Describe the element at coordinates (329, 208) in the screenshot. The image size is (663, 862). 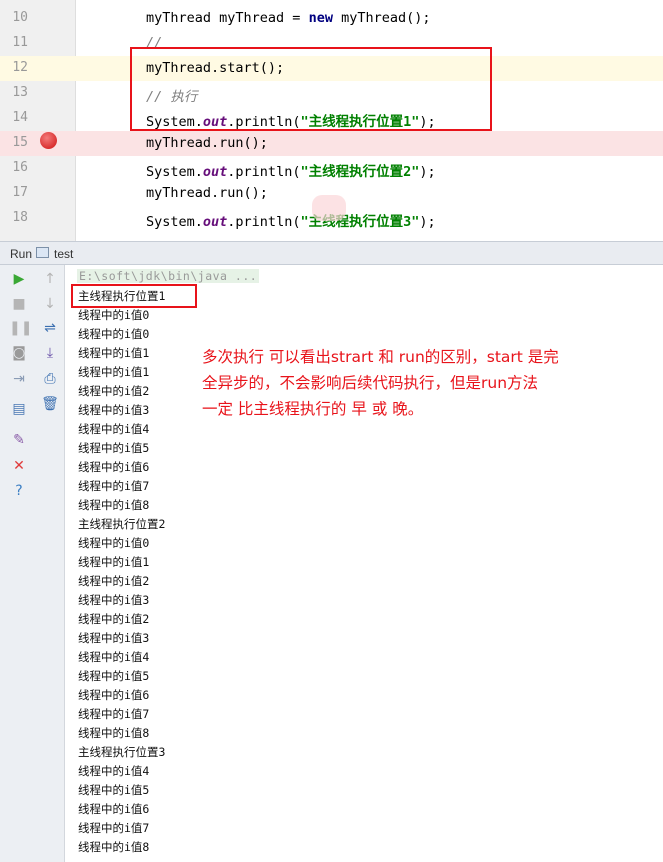
I see `inline-marker` at that location.